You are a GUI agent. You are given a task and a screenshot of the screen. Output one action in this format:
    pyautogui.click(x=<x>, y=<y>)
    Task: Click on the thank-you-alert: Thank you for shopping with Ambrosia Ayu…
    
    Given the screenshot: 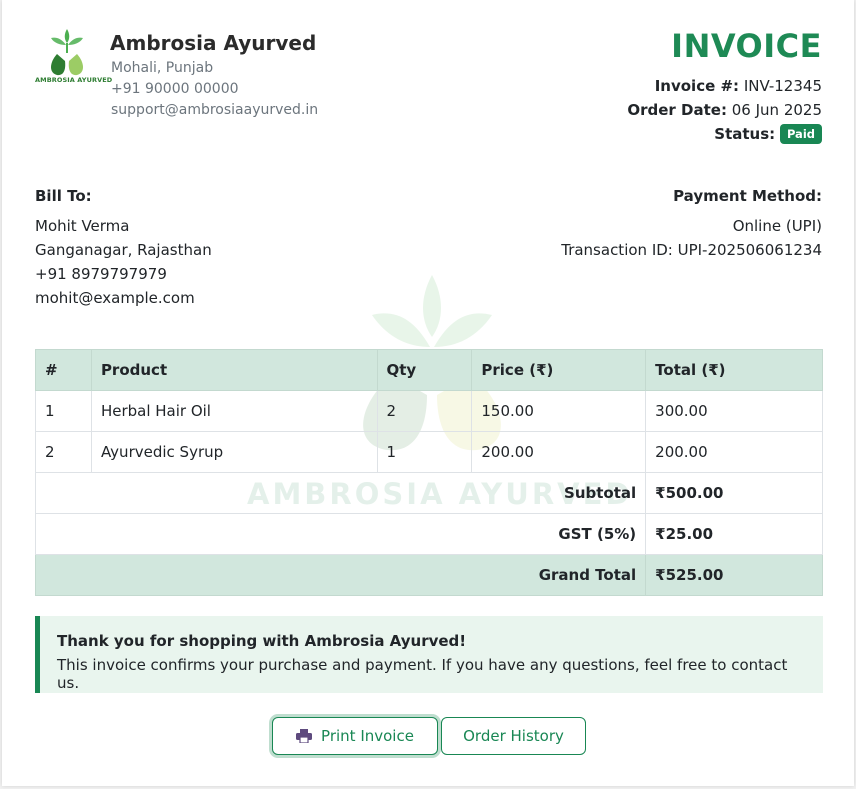 What is the action you would take?
    pyautogui.click(x=429, y=654)
    